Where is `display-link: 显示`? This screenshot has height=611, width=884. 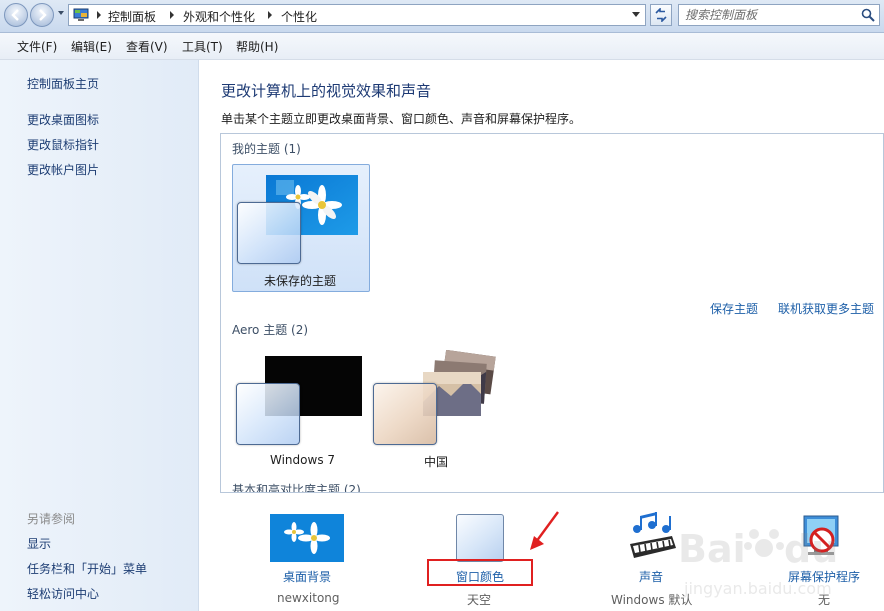 display-link: 显示 is located at coordinates (39, 543).